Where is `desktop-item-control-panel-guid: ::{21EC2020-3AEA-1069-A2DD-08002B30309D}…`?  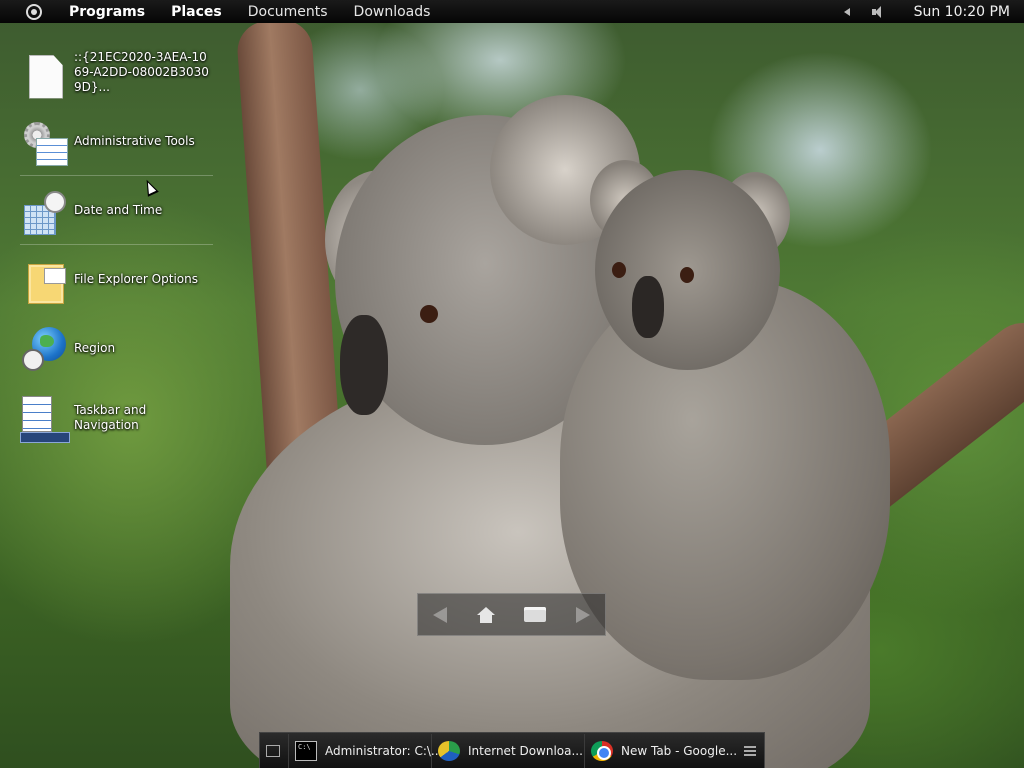
desktop-item-control-panel-guid: ::{21EC2020-3AEA-1069-A2DD-08002B30309D}… is located at coordinates (115, 72).